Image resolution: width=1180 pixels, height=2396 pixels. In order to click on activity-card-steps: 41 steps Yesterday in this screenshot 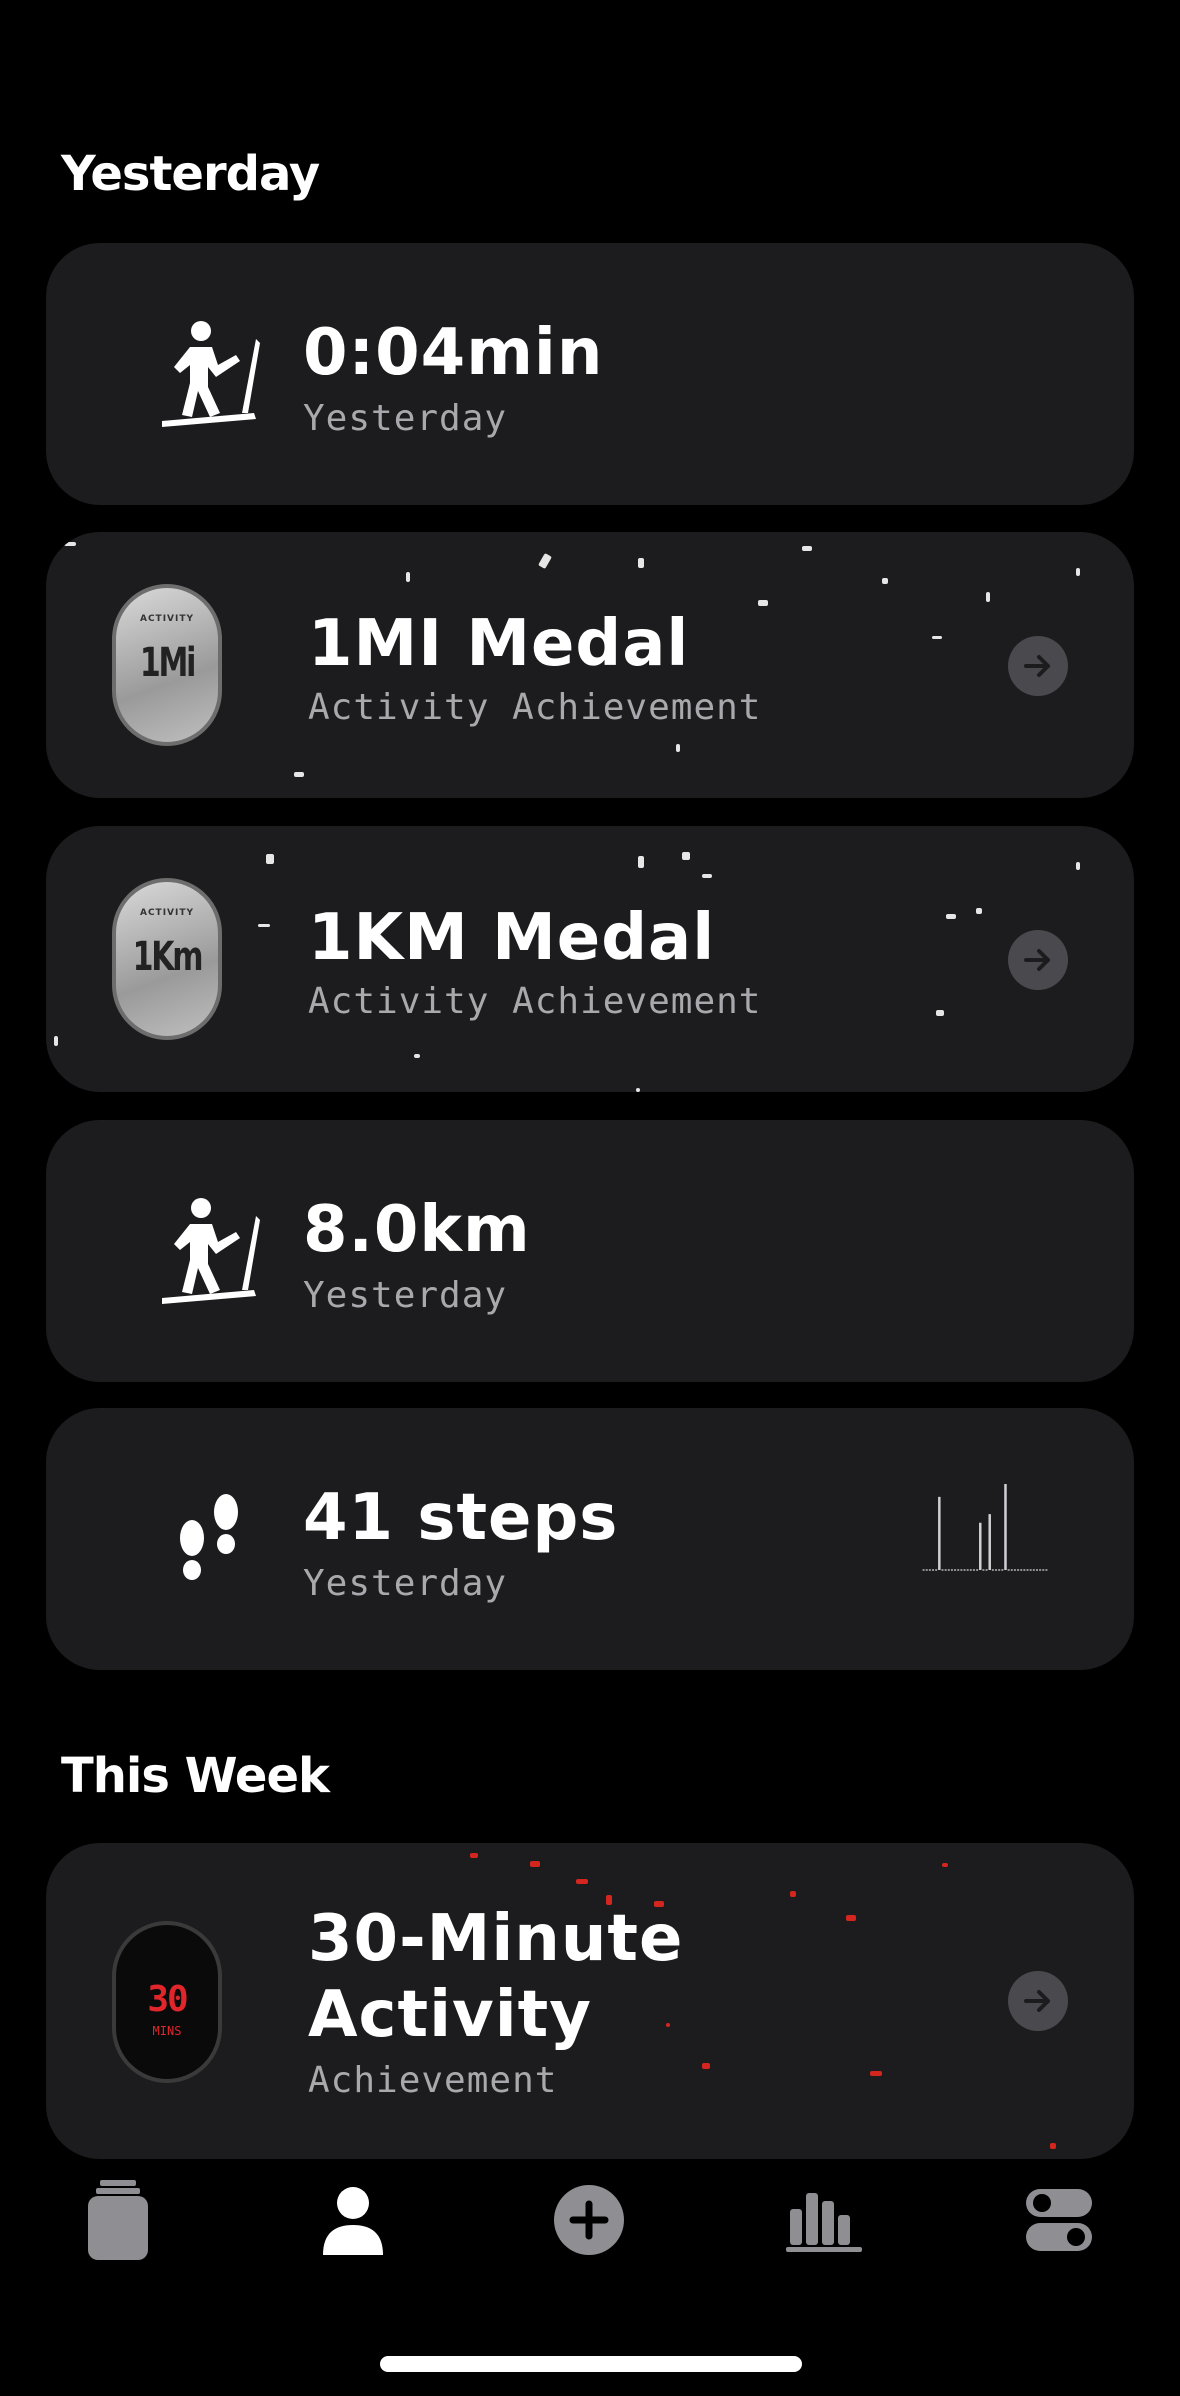, I will do `click(590, 1539)`.